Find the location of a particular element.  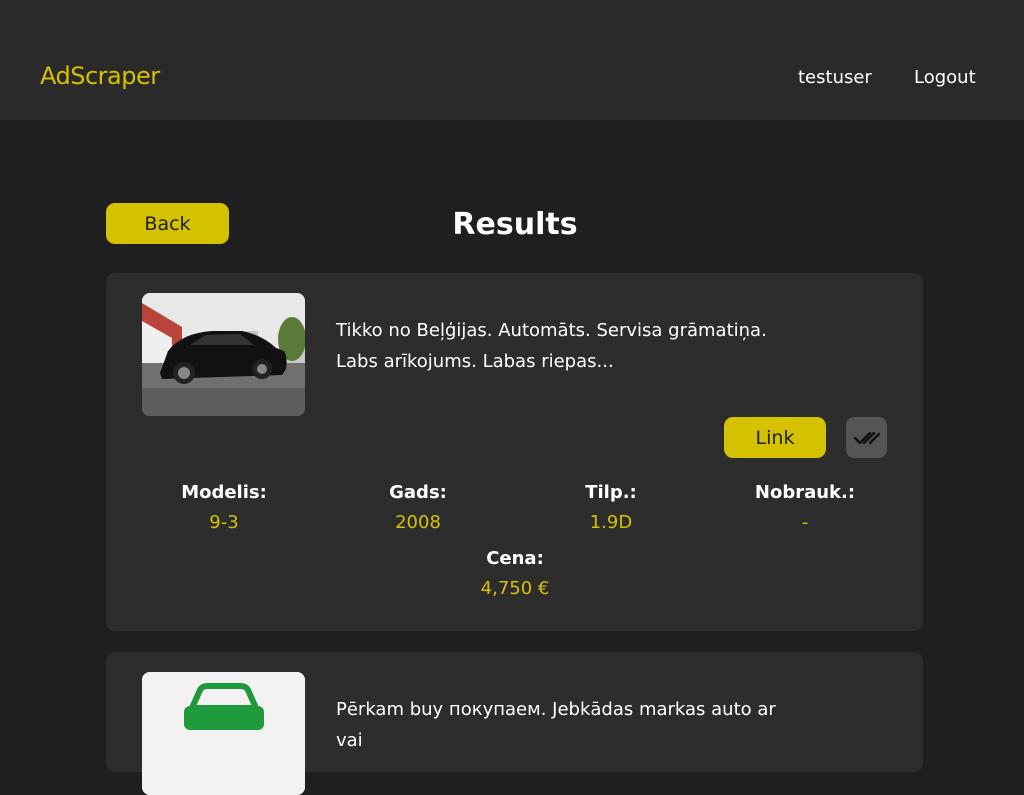

car-photo is located at coordinates (223, 354).